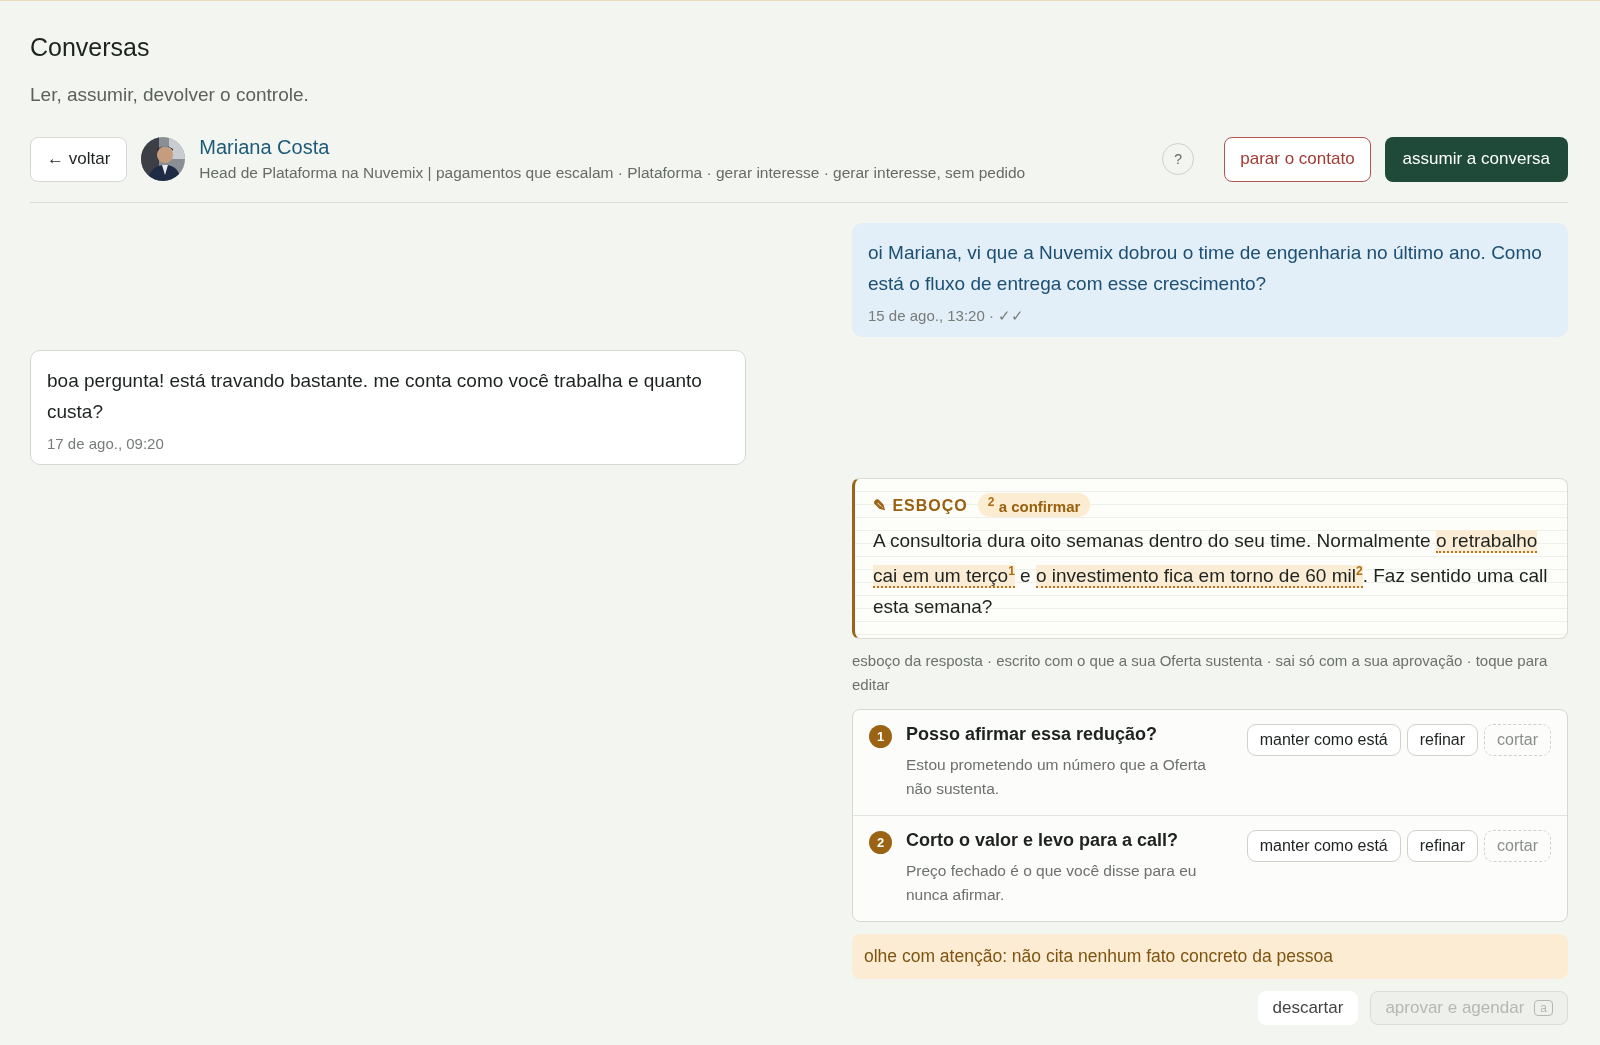 Image resolution: width=1600 pixels, height=1045 pixels. What do you see at coordinates (1297, 159) in the screenshot?
I see `stop-contact-button: parar o contato` at bounding box center [1297, 159].